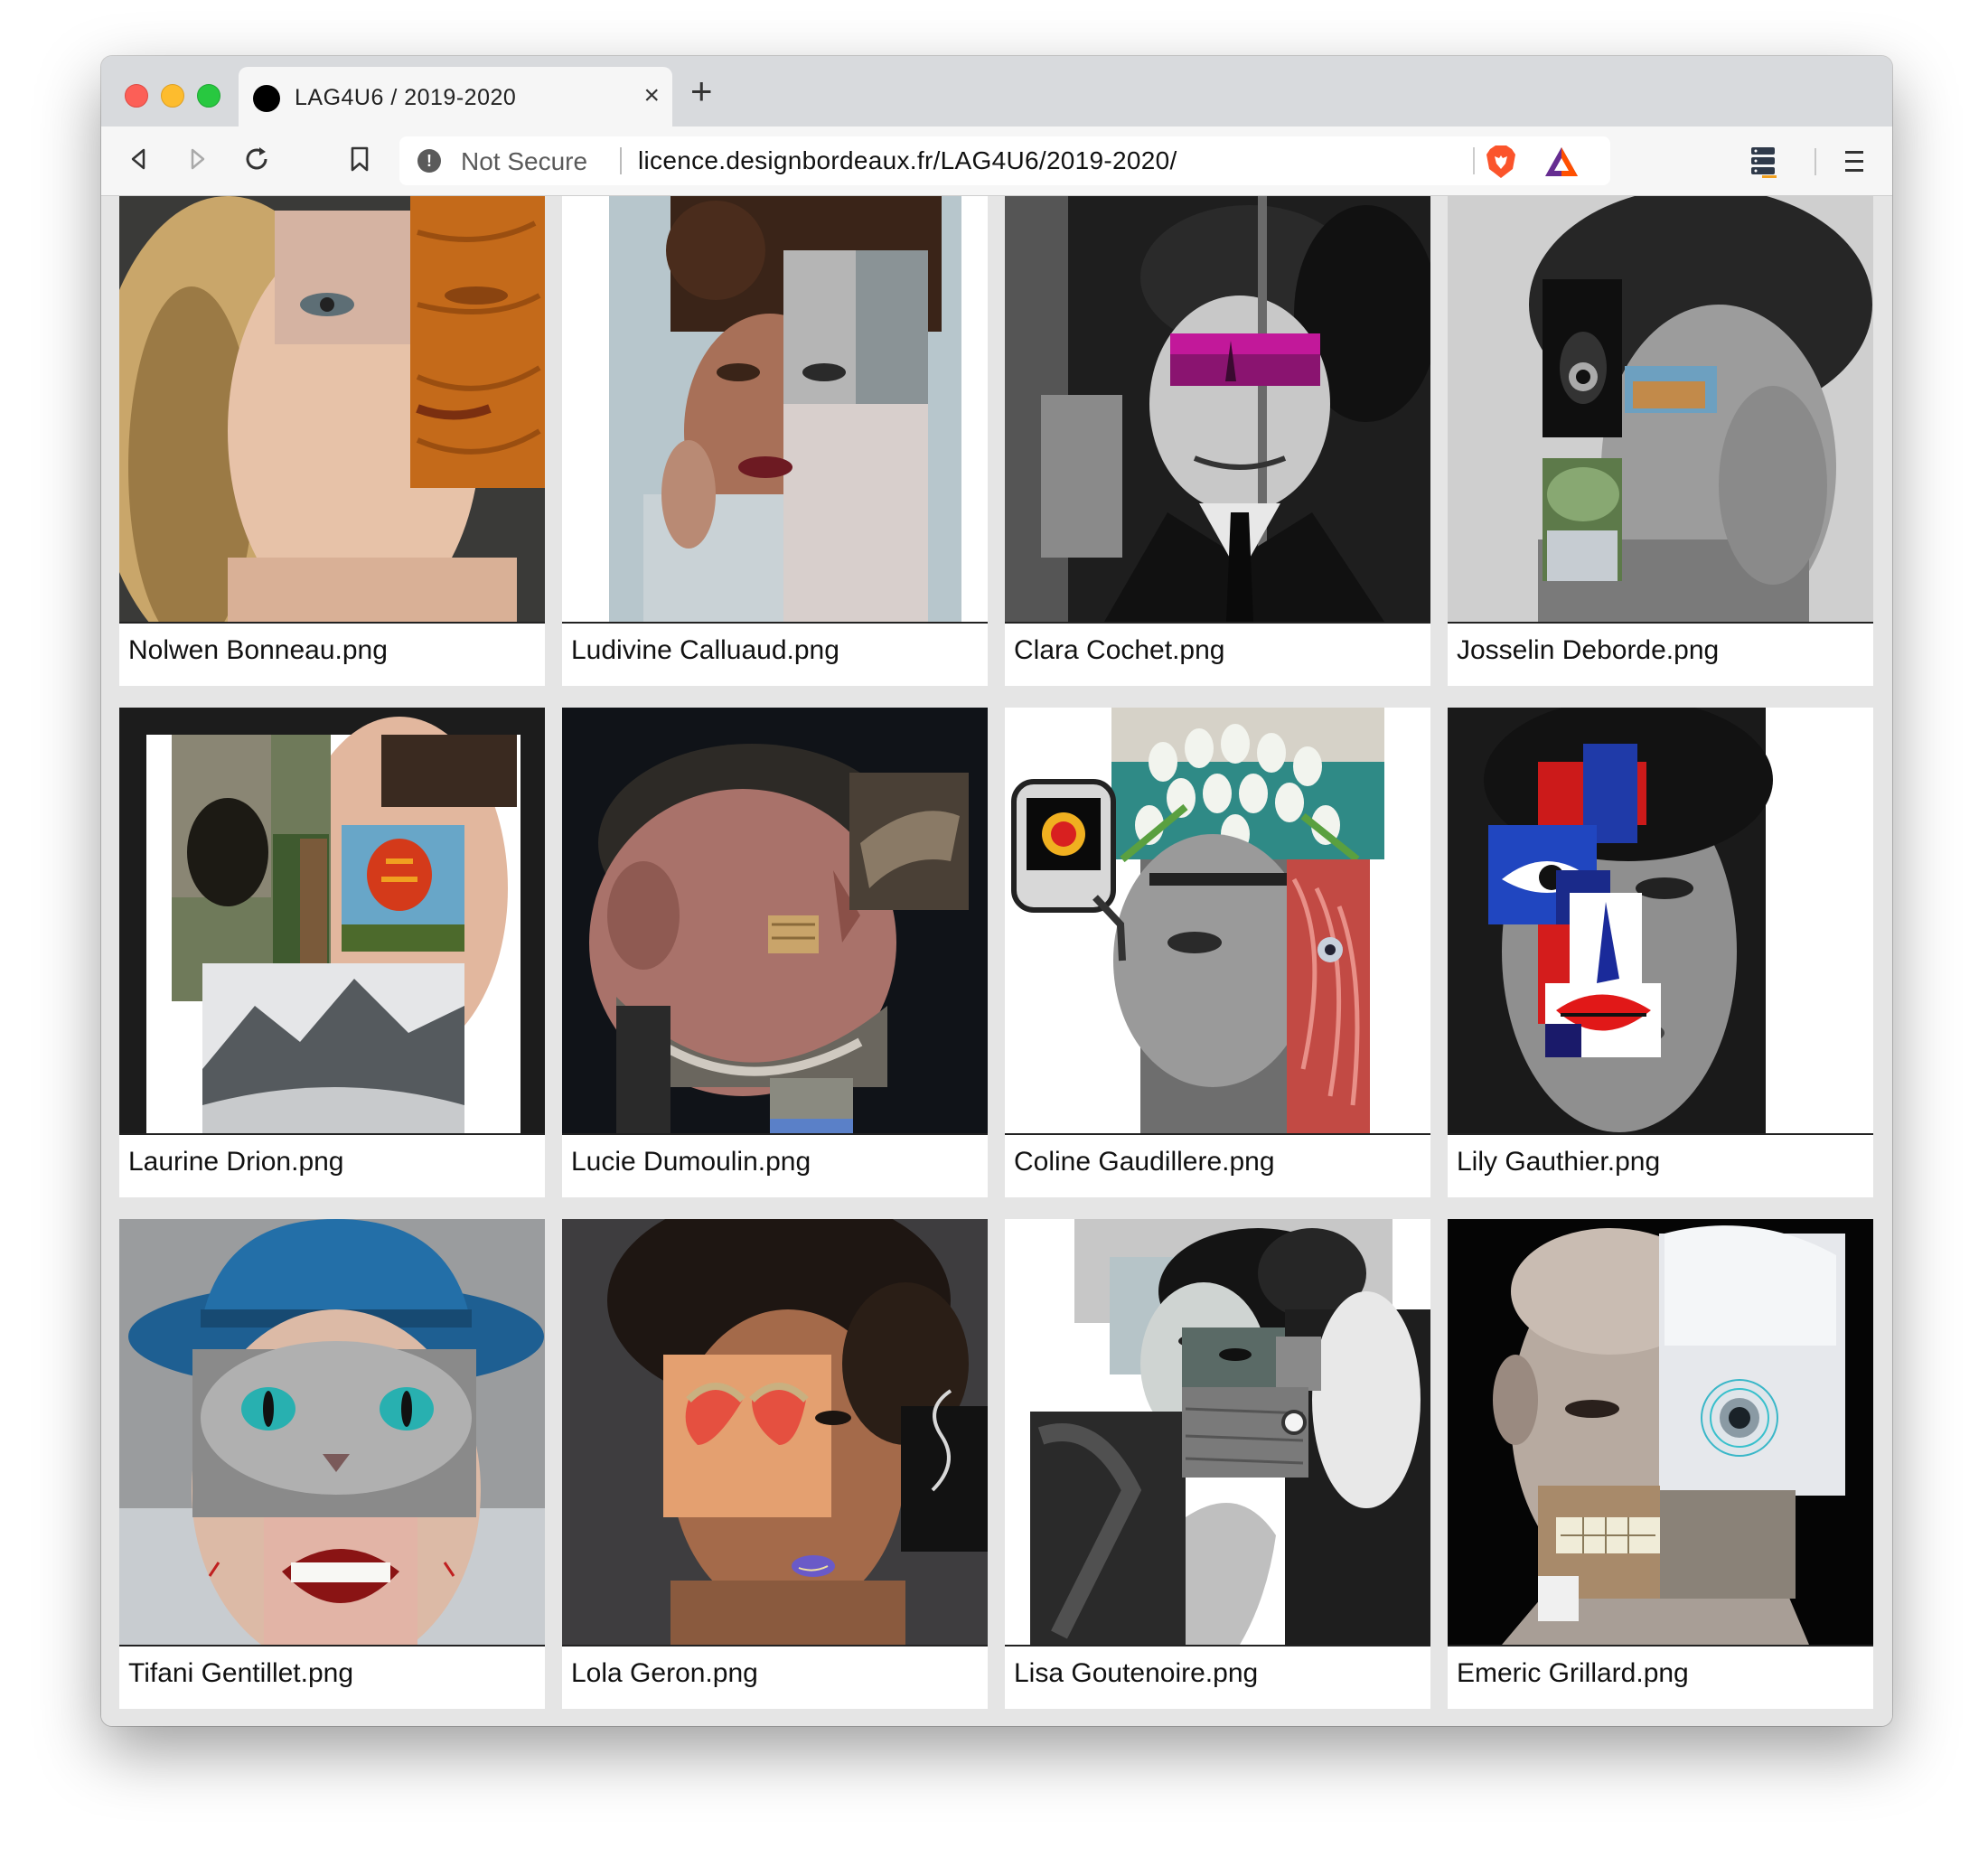 The width and height of the screenshot is (1988, 1867). What do you see at coordinates (1854, 161) in the screenshot?
I see `menu-icon` at bounding box center [1854, 161].